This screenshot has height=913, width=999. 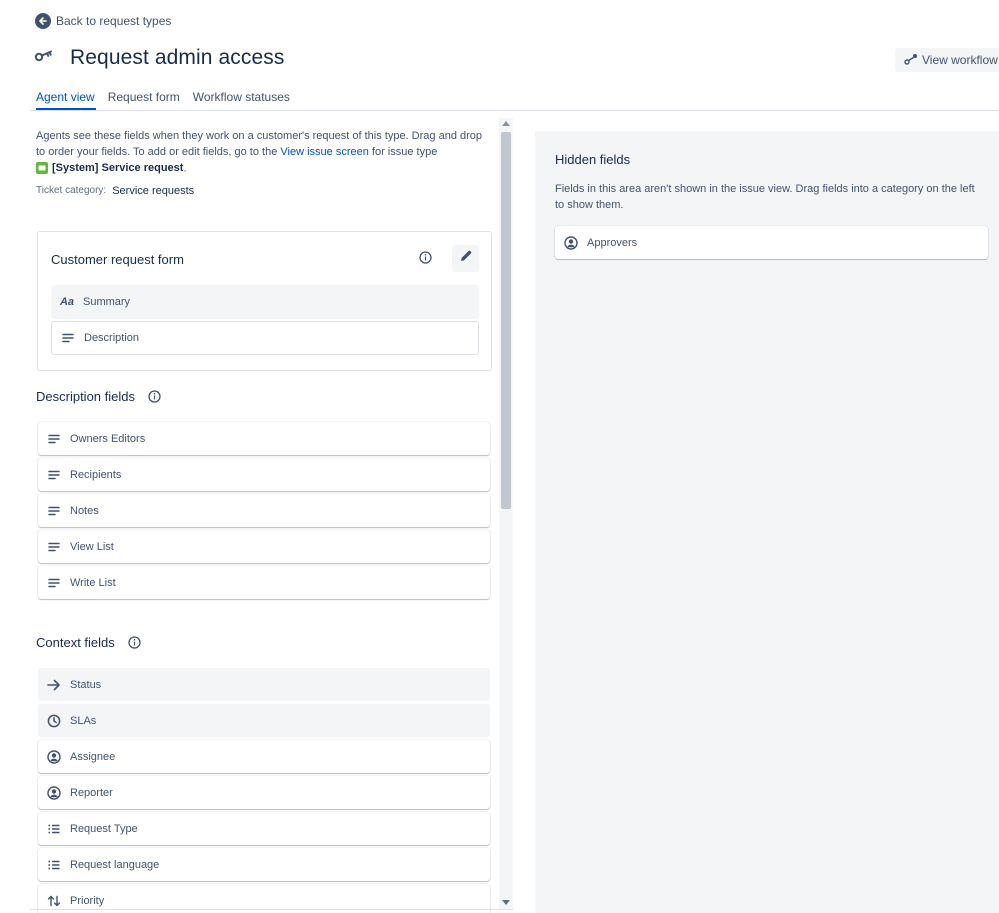 I want to click on service-request-icon, so click(x=42, y=168).